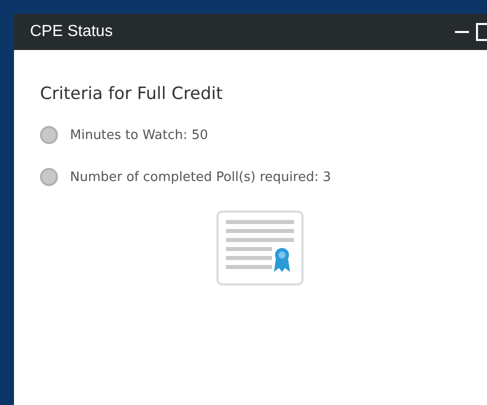 This screenshot has height=405, width=487. What do you see at coordinates (462, 32) in the screenshot?
I see `minimize-icon` at bounding box center [462, 32].